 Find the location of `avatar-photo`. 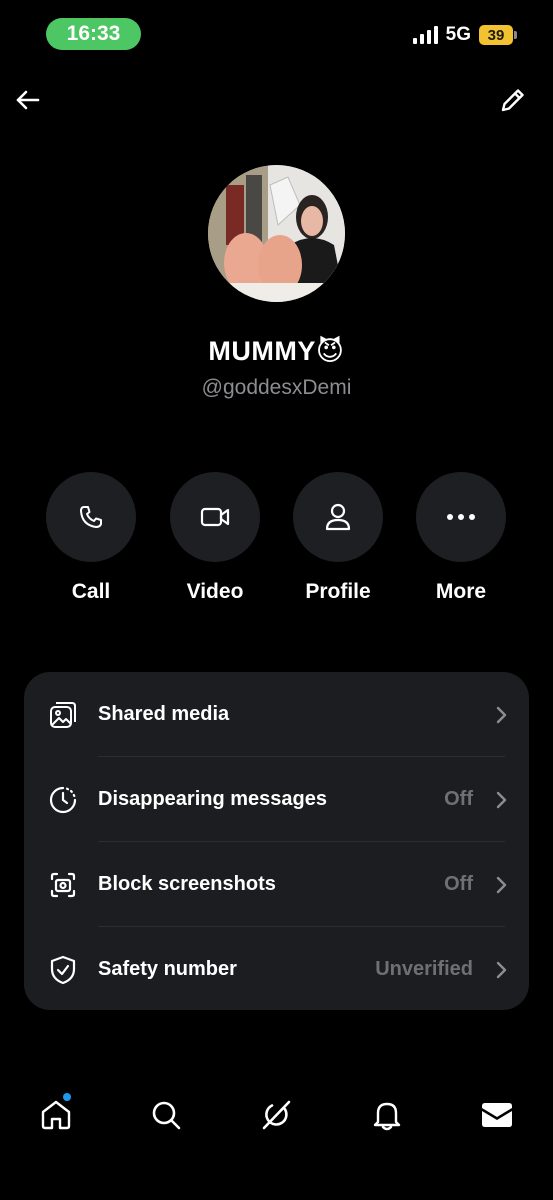

avatar-photo is located at coordinates (276, 233).